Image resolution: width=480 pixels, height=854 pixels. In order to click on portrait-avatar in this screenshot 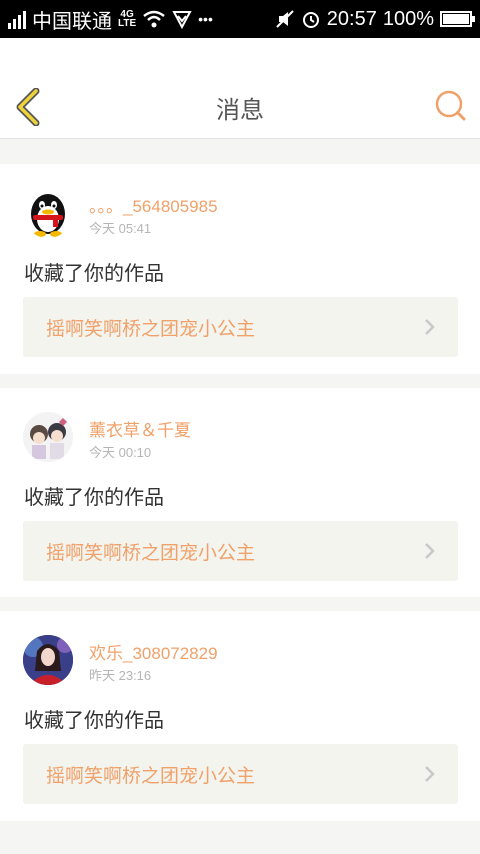, I will do `click(48, 660)`.